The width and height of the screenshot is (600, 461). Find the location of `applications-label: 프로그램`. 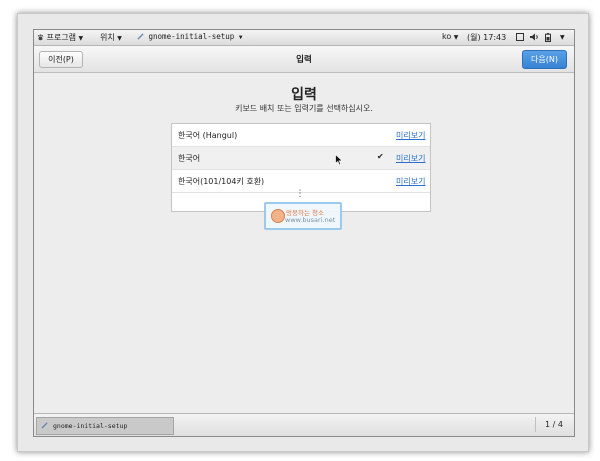

applications-label: 프로그램 is located at coordinates (61, 37).